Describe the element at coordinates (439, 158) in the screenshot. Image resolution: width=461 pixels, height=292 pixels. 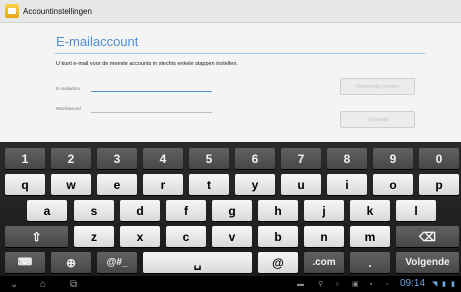
I see `key-0: 0` at that location.